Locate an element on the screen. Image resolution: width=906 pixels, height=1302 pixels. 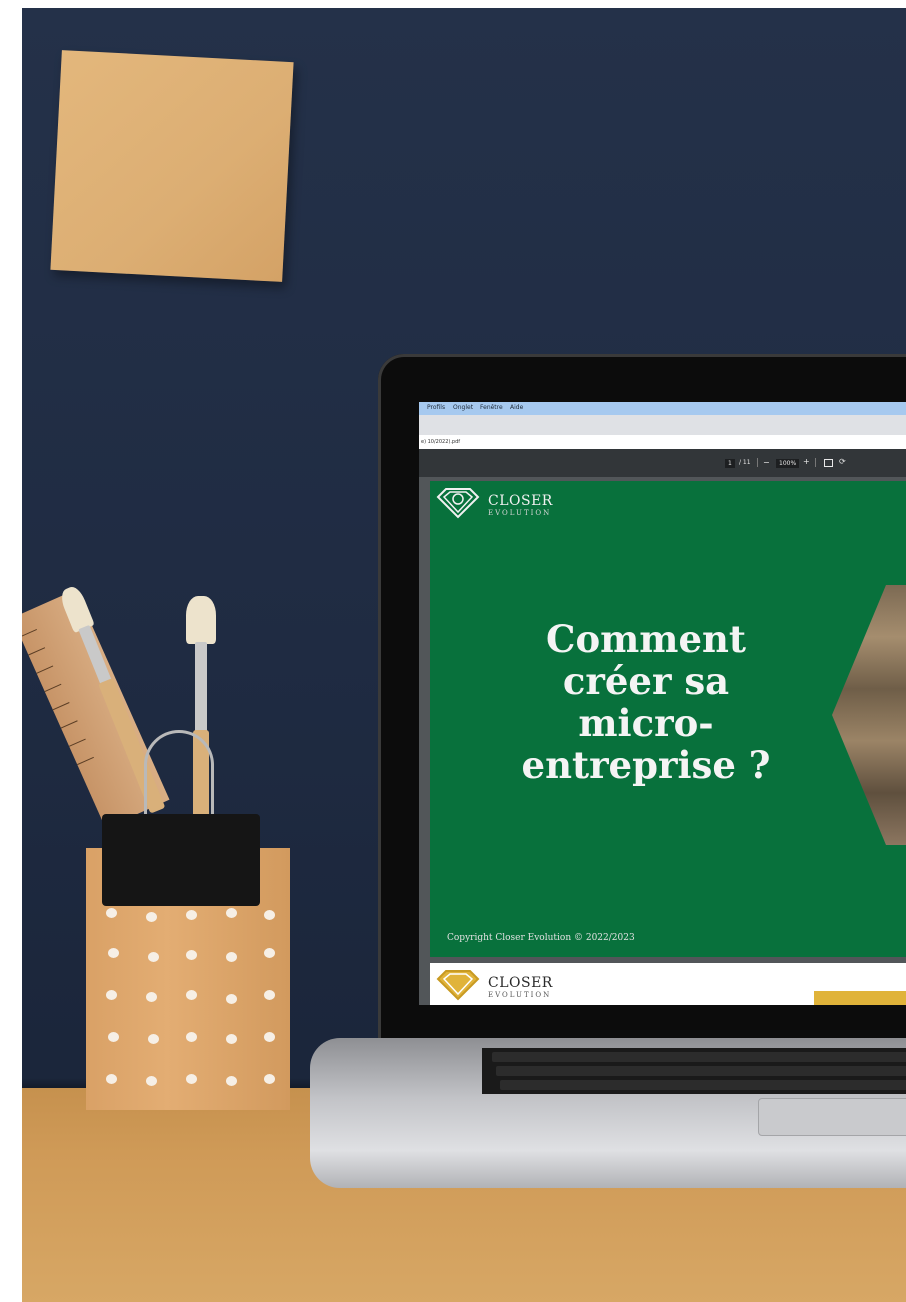
binder-clip is located at coordinates (181, 860).